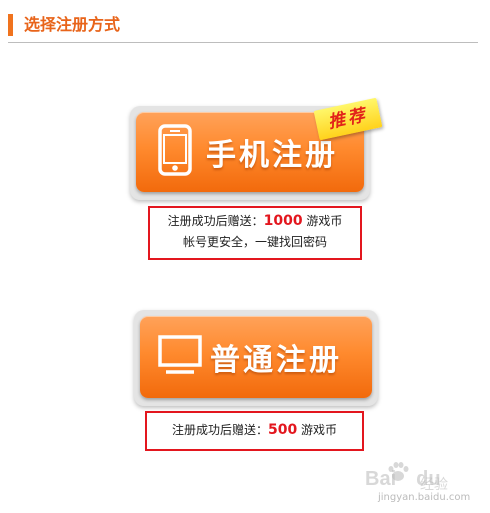 The image size is (490, 513). Describe the element at coordinates (180, 357) in the screenshot. I see `monitor-icon` at that location.